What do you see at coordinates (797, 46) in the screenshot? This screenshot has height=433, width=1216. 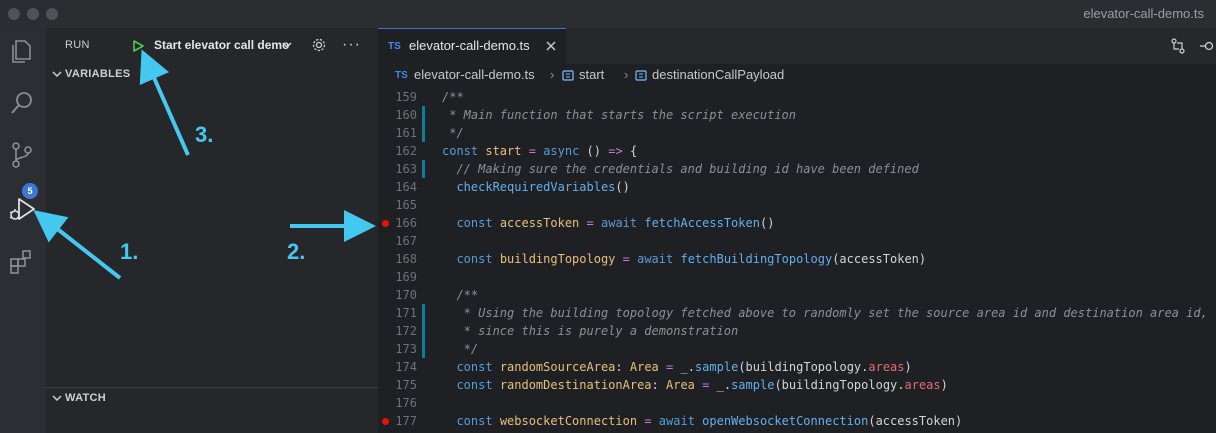 I see `tab-bar: TS elevator-call-demo.ts` at bounding box center [797, 46].